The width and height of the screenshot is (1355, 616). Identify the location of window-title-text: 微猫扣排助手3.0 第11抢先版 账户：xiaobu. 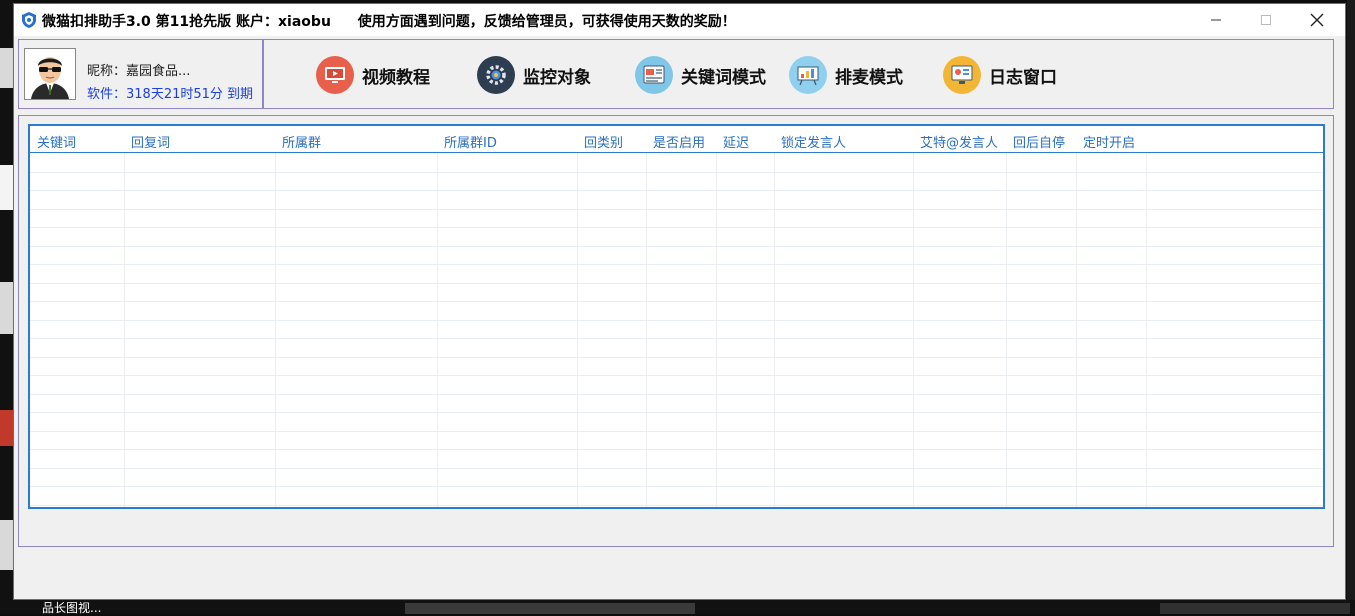
(186, 22).